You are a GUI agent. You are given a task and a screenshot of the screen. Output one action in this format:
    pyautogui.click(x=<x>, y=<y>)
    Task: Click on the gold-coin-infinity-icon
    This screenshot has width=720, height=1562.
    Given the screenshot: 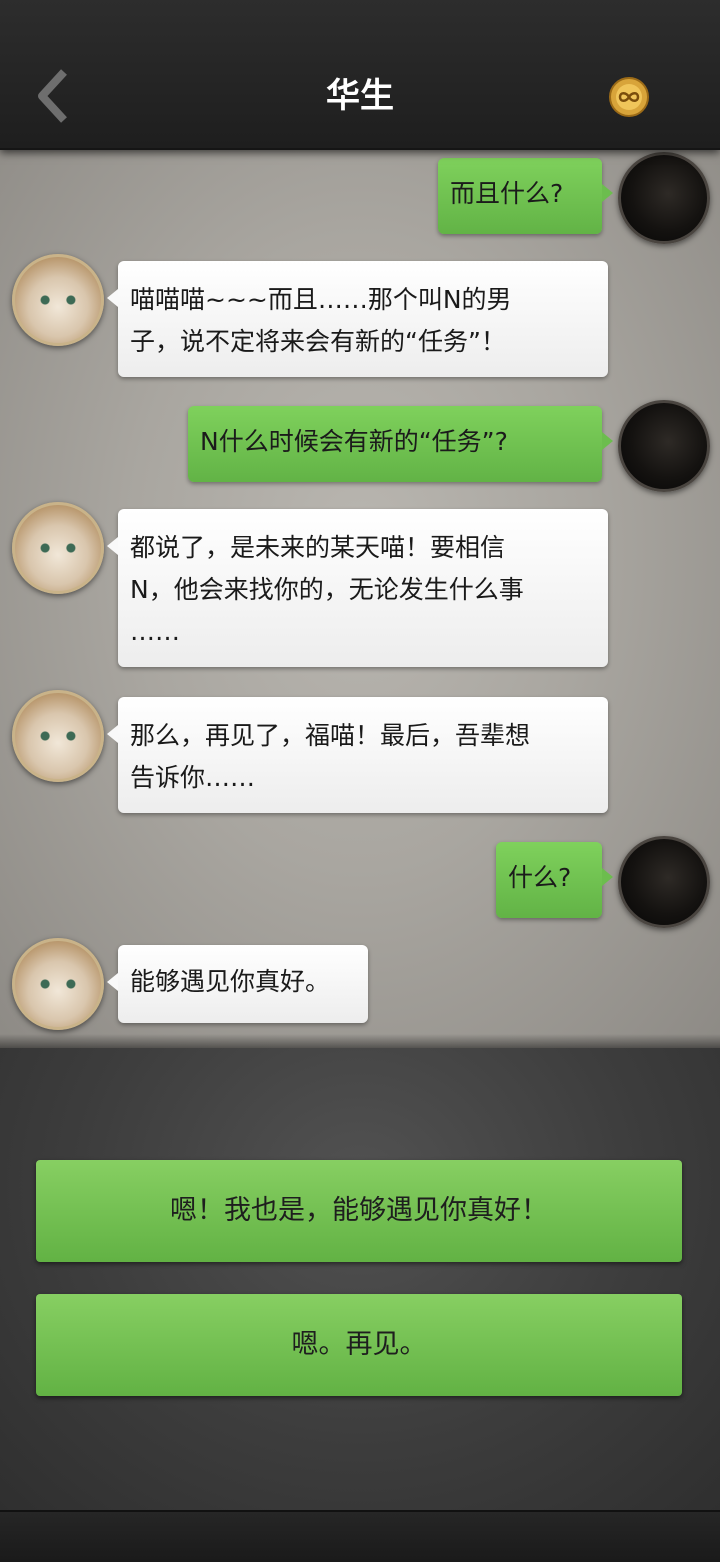 What is the action you would take?
    pyautogui.click(x=629, y=97)
    